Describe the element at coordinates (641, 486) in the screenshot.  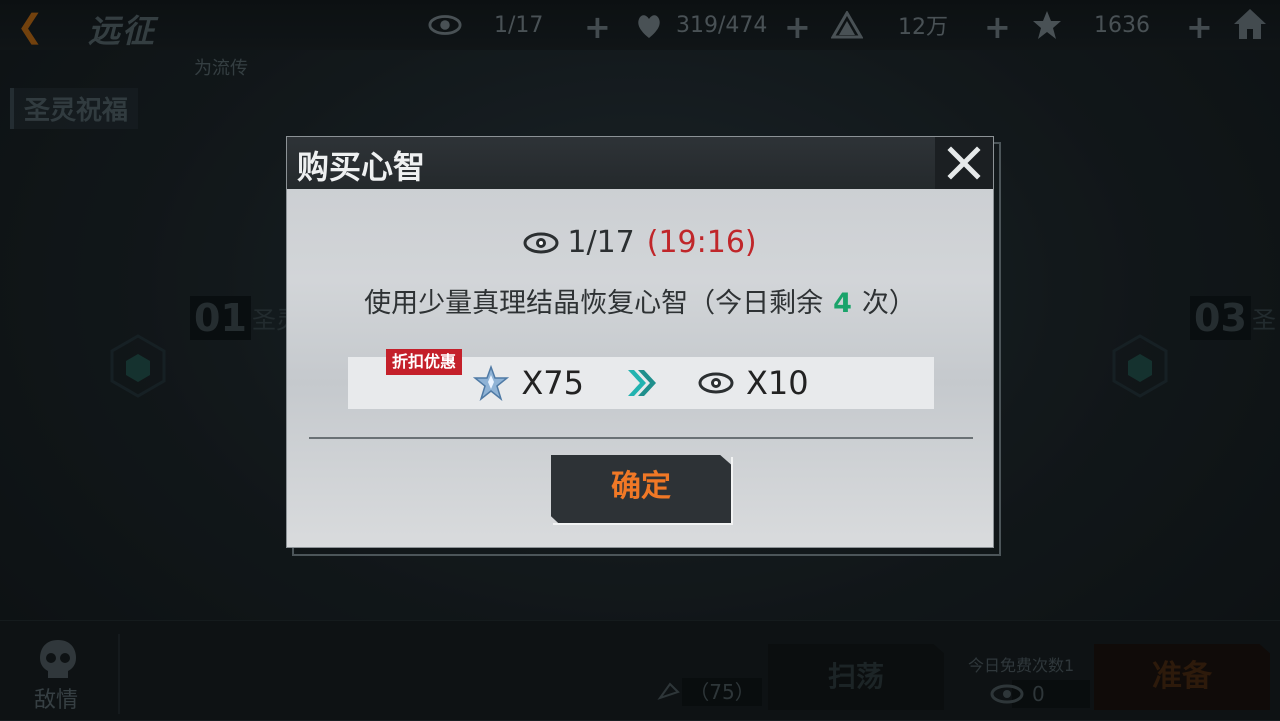
I see `confirm-label: 确定` at that location.